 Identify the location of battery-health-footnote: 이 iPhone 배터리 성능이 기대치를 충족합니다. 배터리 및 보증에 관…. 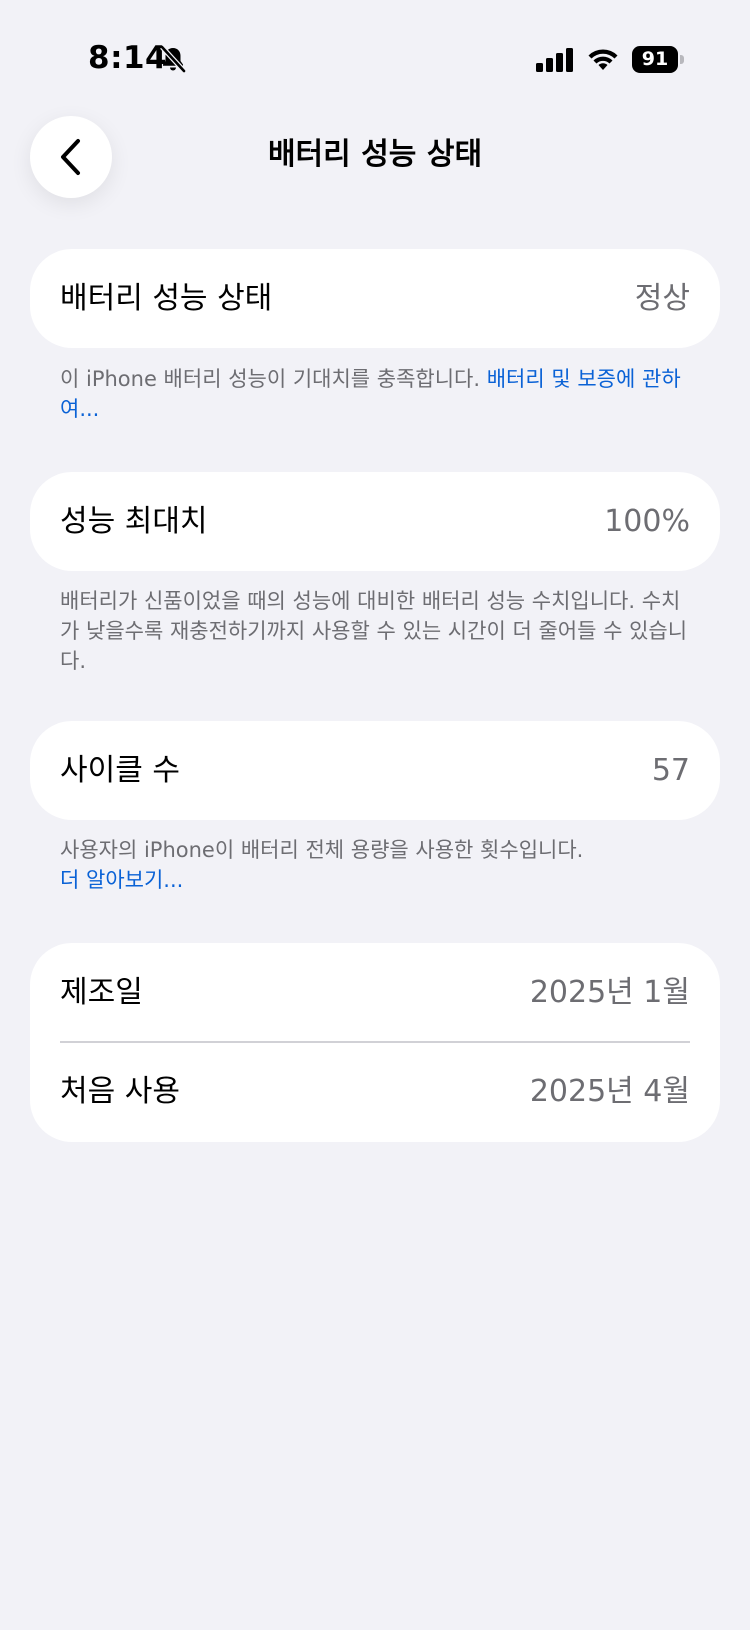
(380, 394).